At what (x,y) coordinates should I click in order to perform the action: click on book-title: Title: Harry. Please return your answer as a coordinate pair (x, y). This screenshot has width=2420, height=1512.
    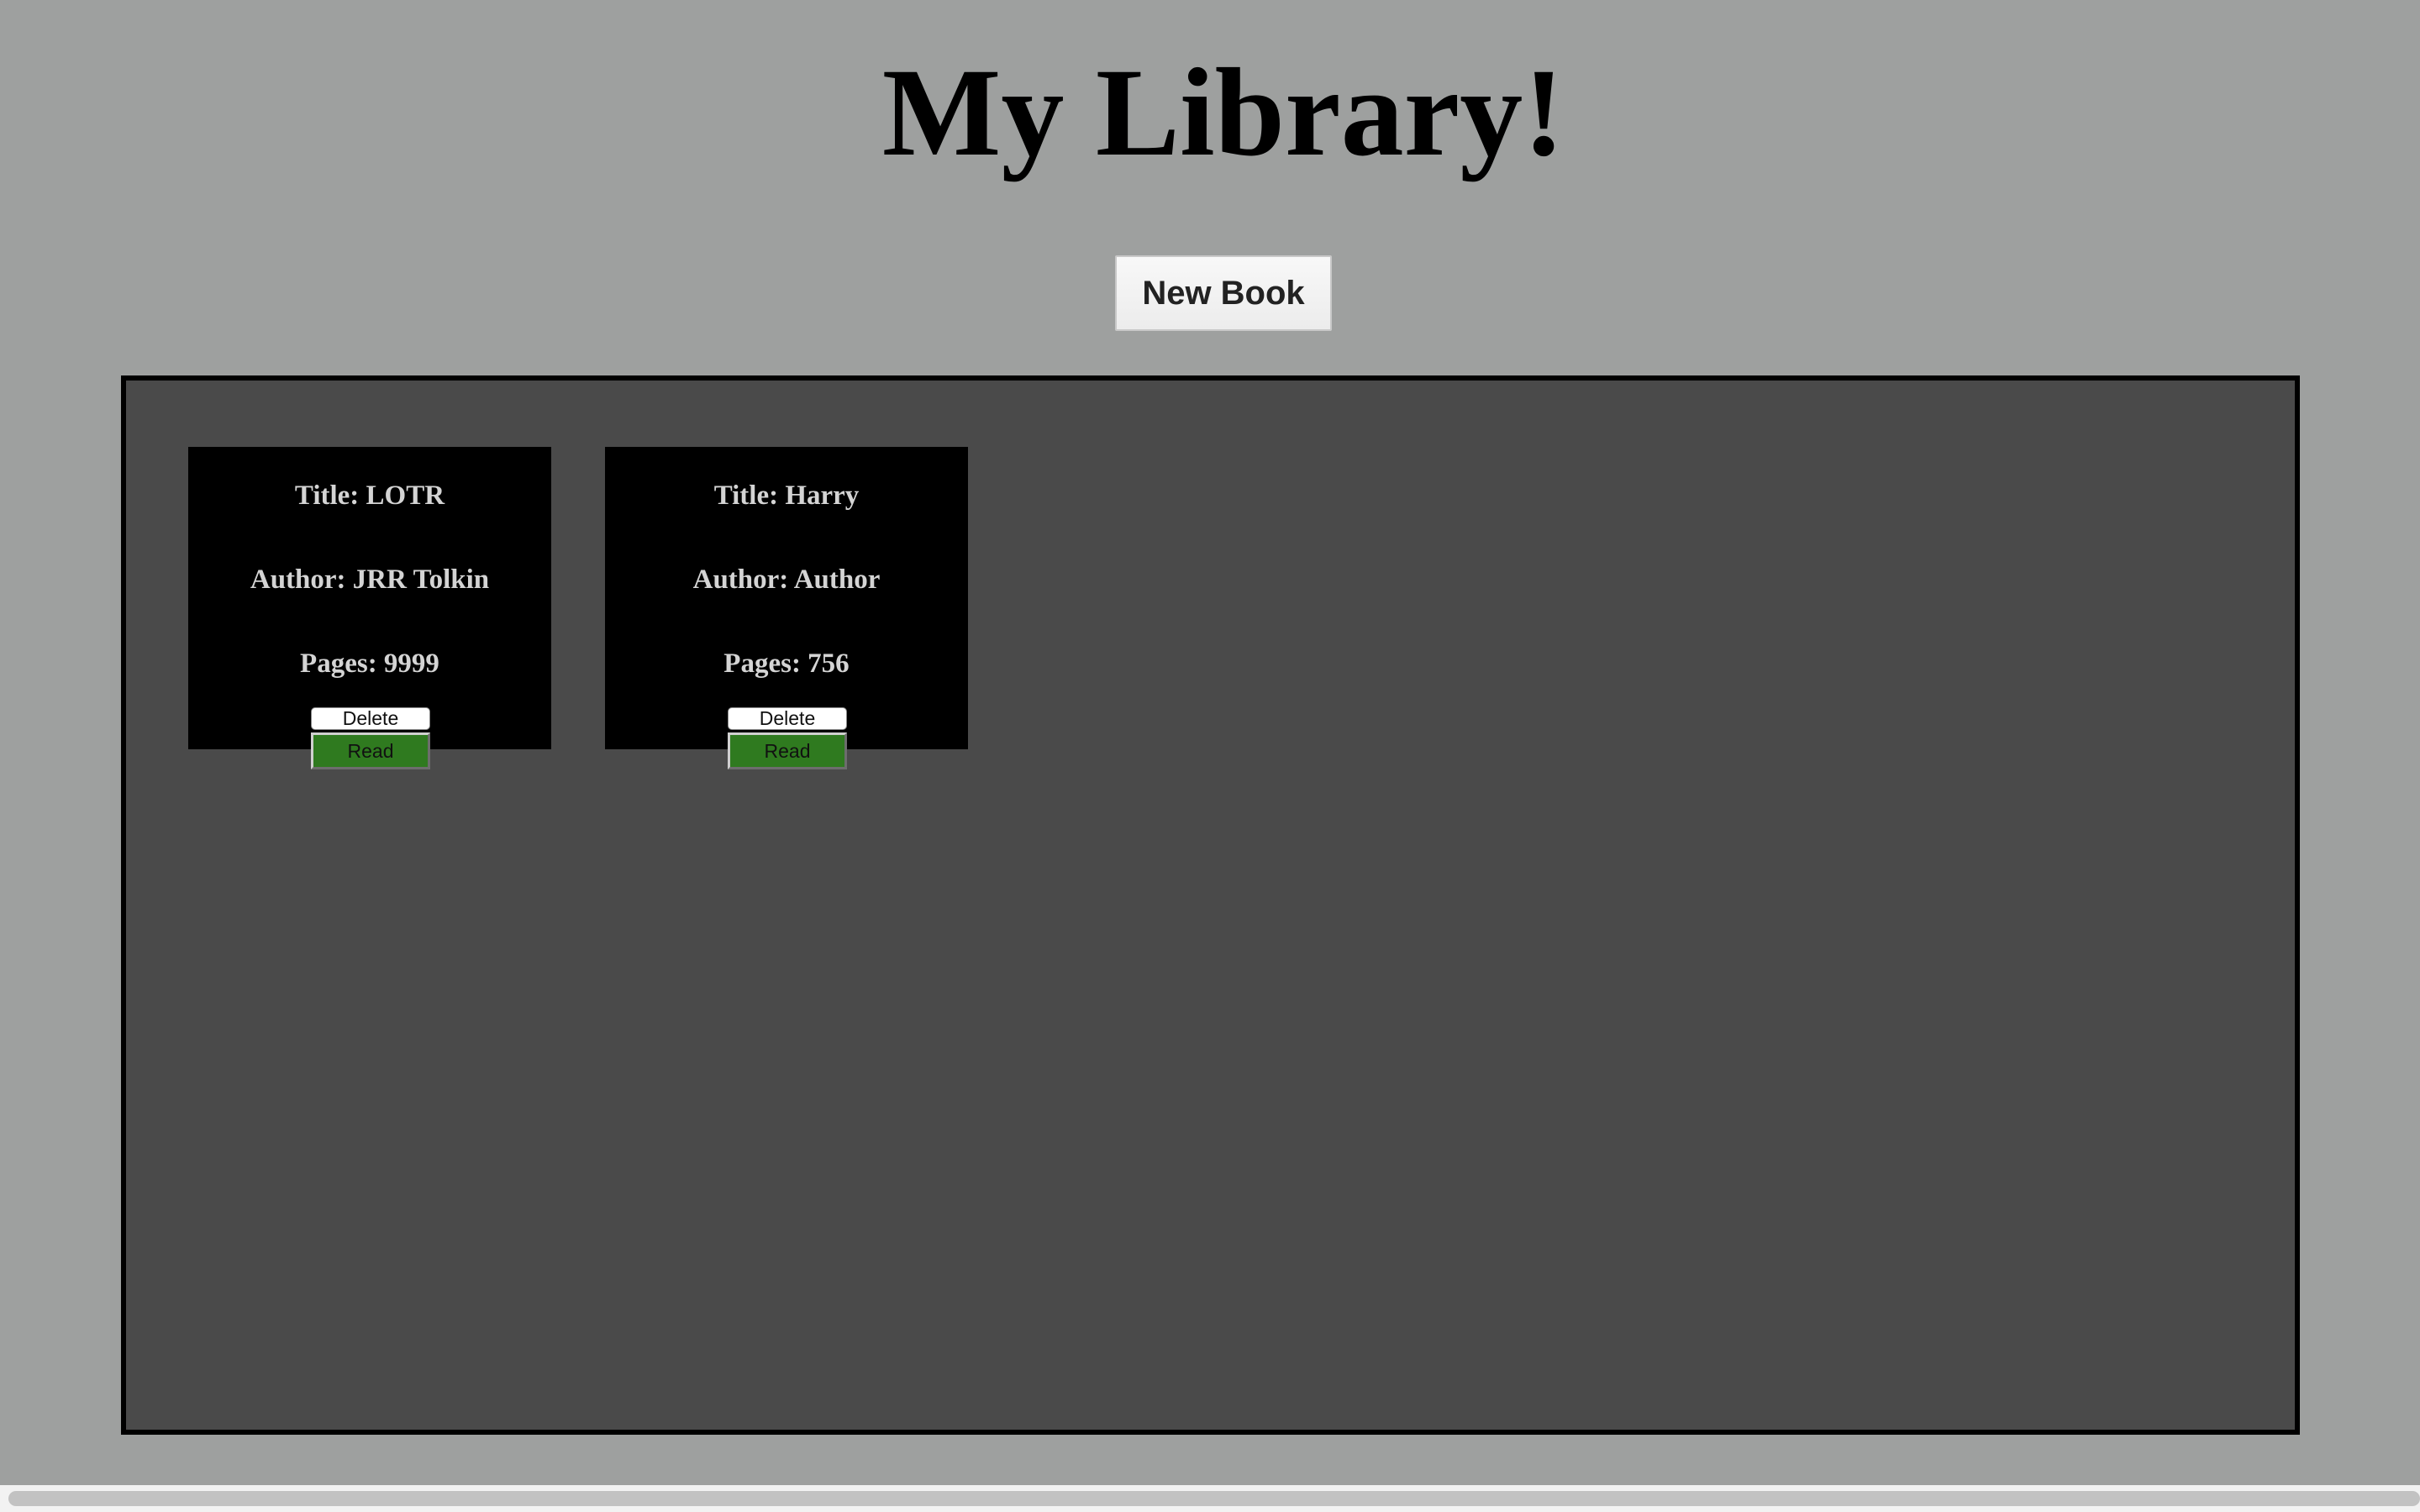
    Looking at the image, I should click on (786, 495).